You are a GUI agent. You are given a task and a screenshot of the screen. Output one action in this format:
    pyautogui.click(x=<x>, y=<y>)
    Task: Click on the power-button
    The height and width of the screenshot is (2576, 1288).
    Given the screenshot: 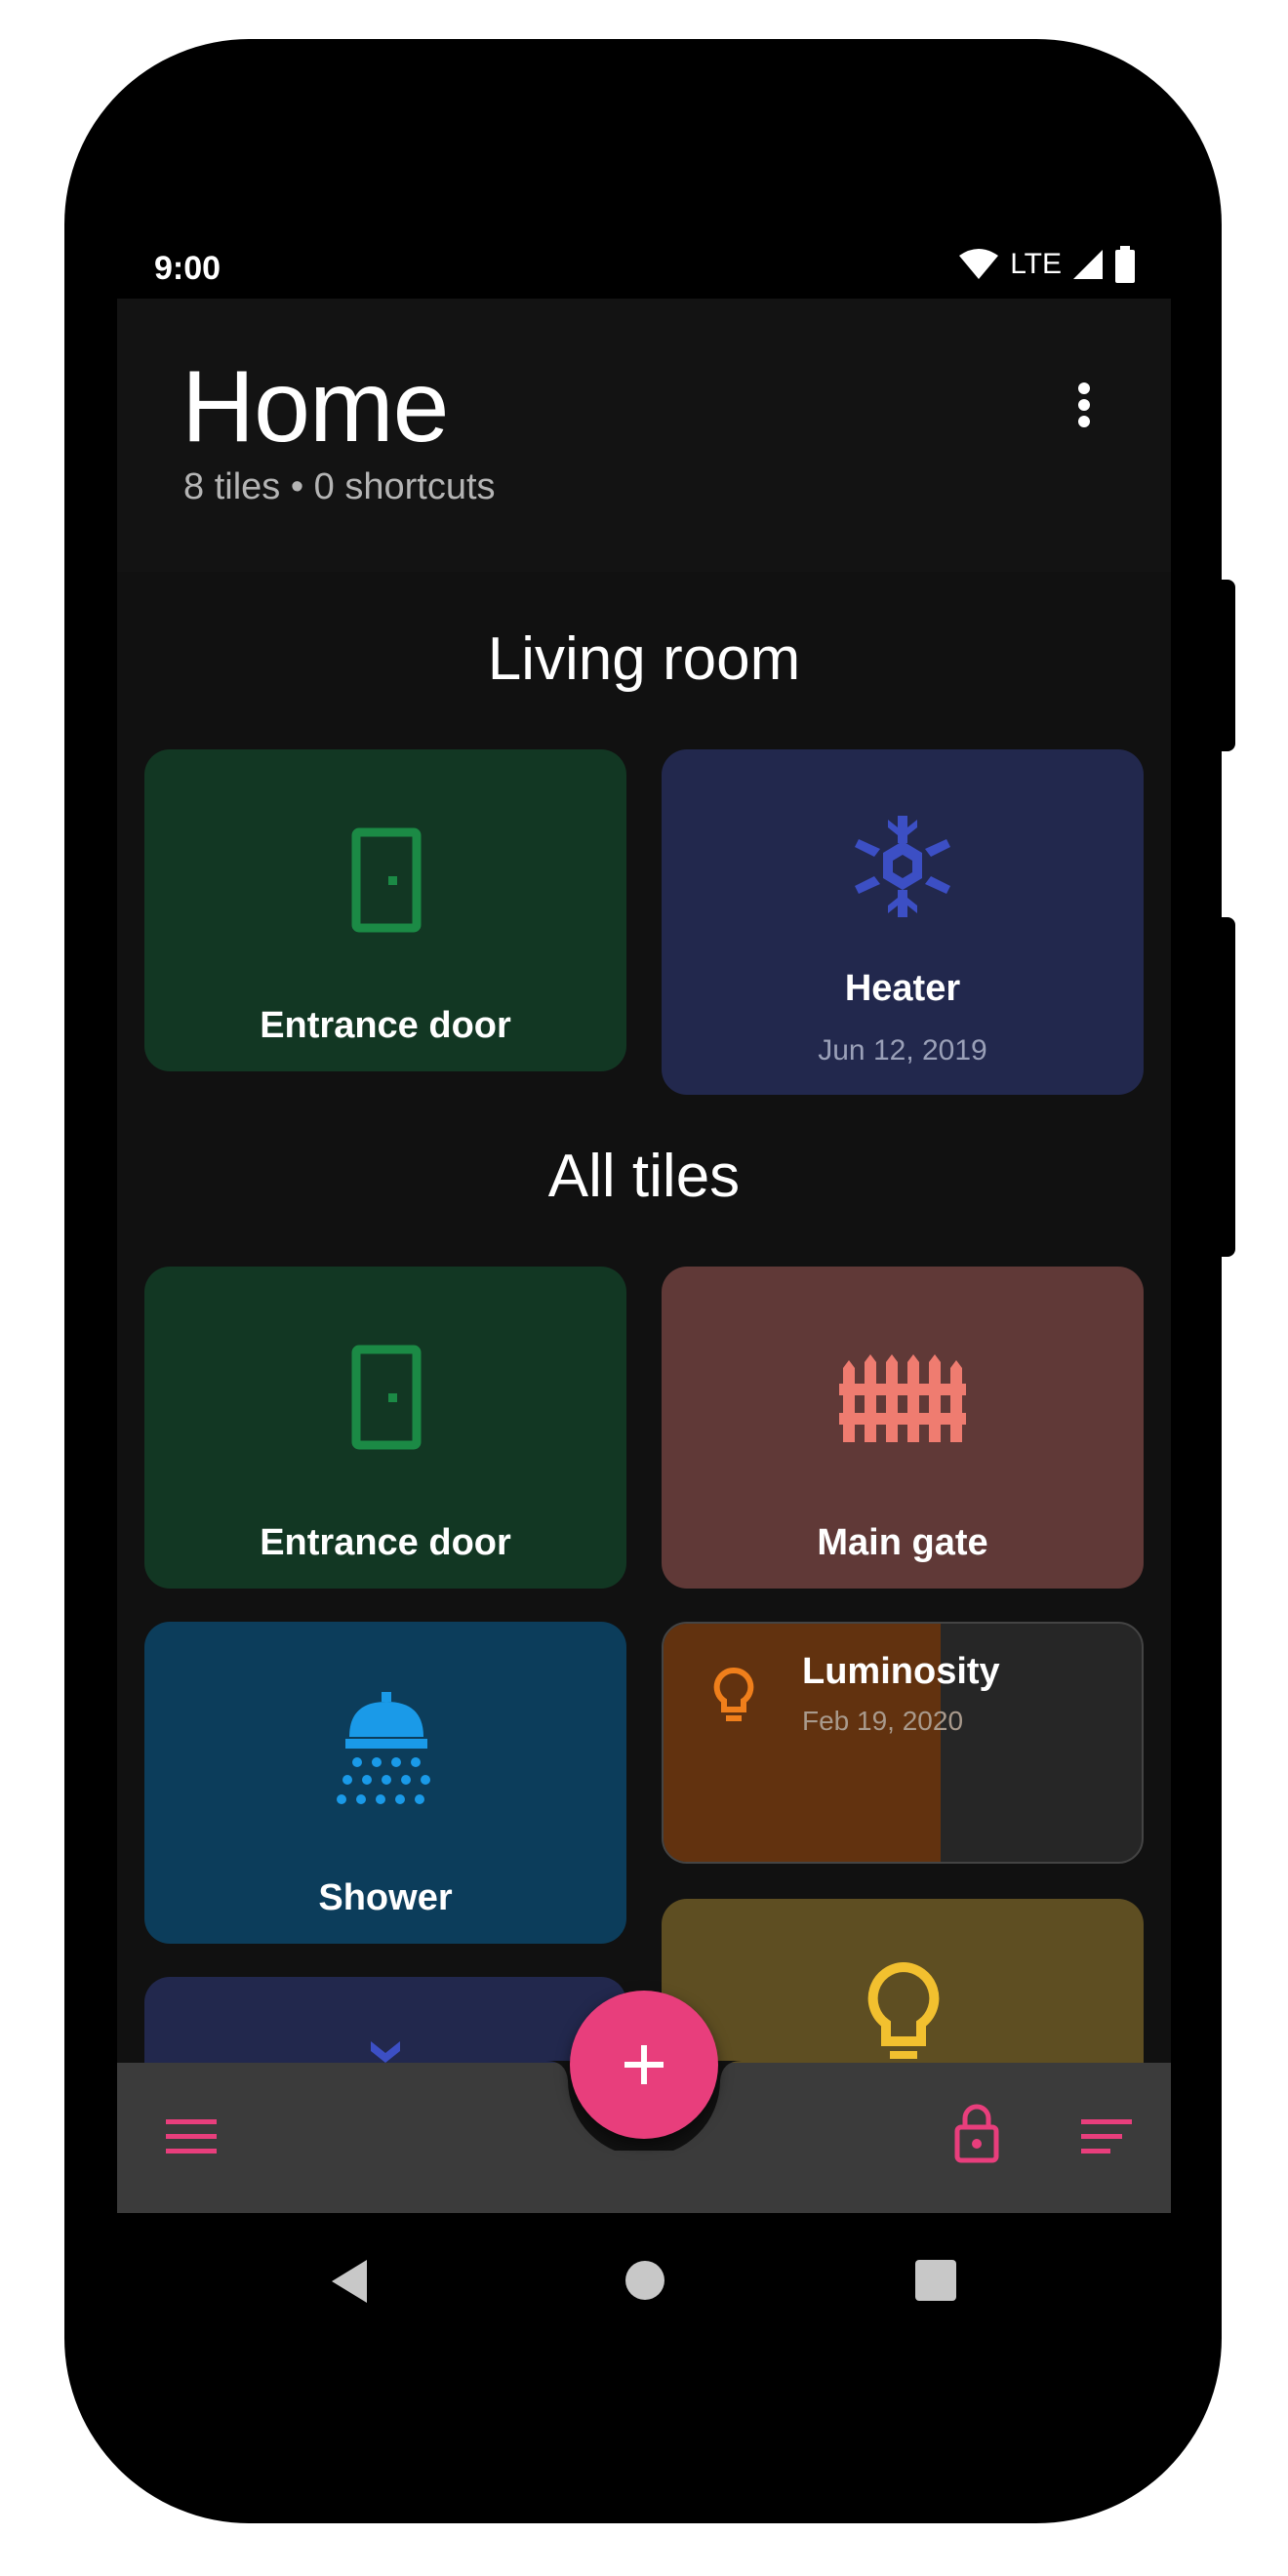 What is the action you would take?
    pyautogui.click(x=1228, y=665)
    